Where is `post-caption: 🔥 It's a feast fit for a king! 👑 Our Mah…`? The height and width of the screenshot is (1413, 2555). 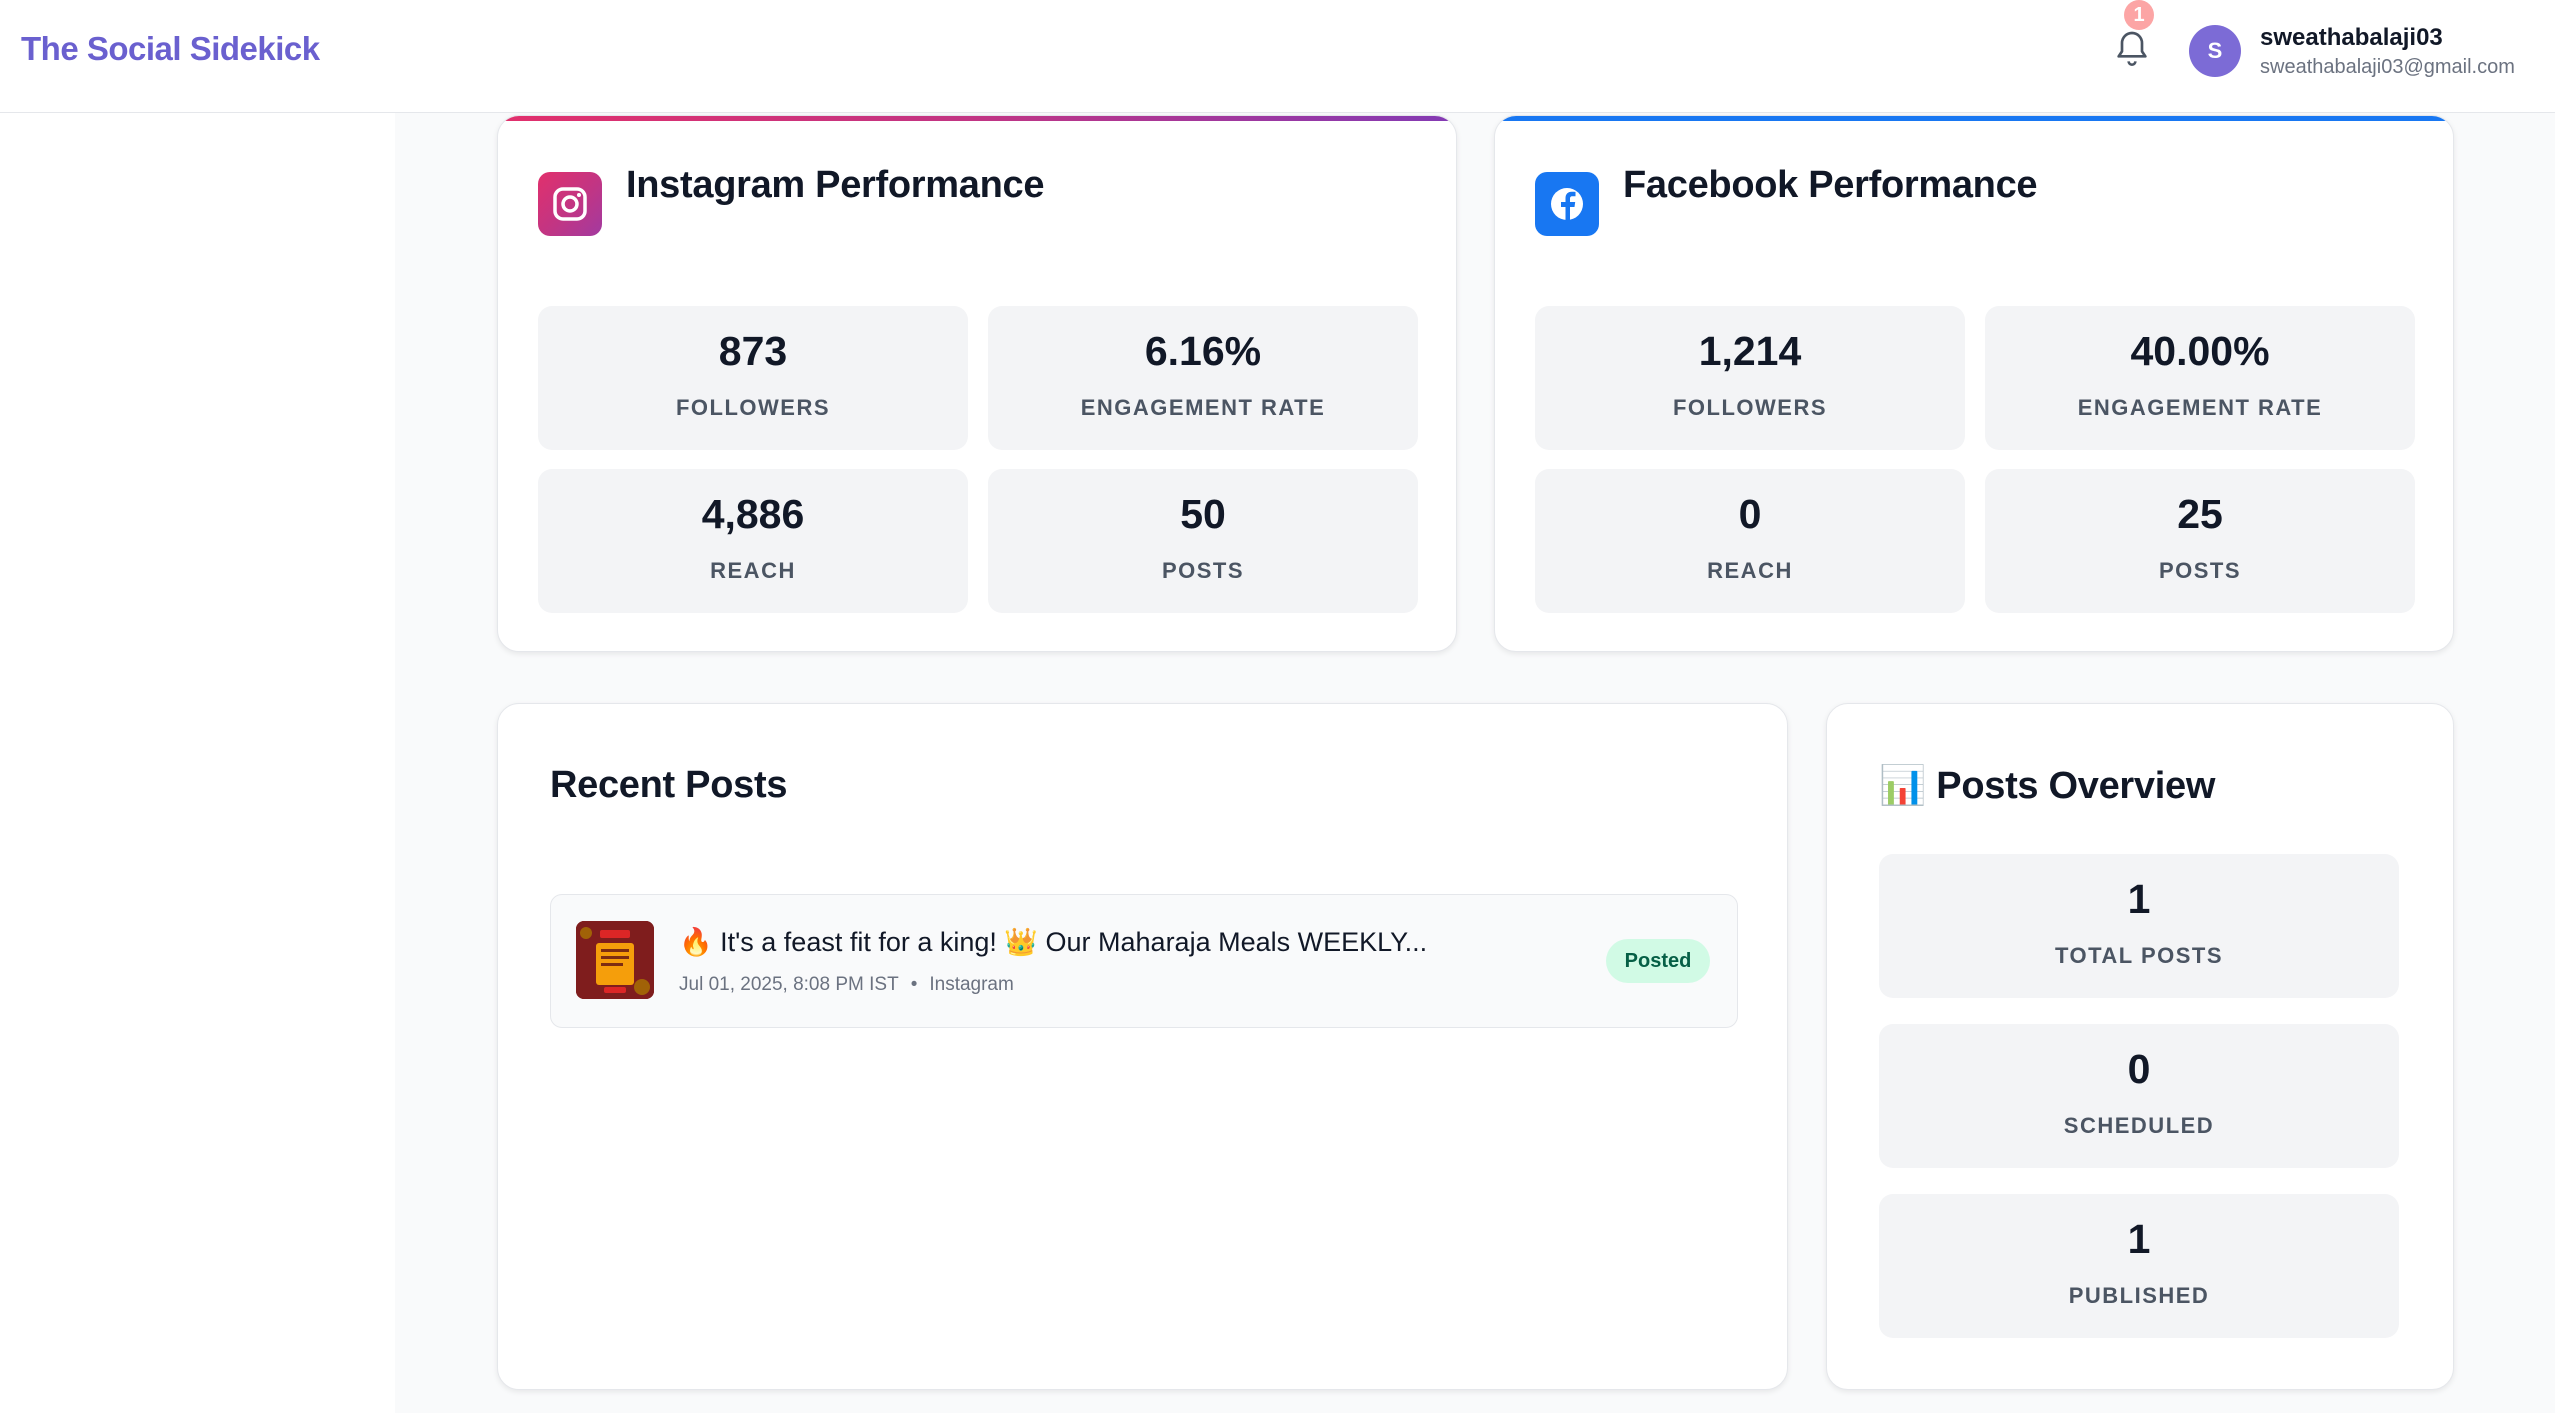
post-caption: 🔥 It's a feast fit for a king! 👑 Our Mah… is located at coordinates (1053, 942).